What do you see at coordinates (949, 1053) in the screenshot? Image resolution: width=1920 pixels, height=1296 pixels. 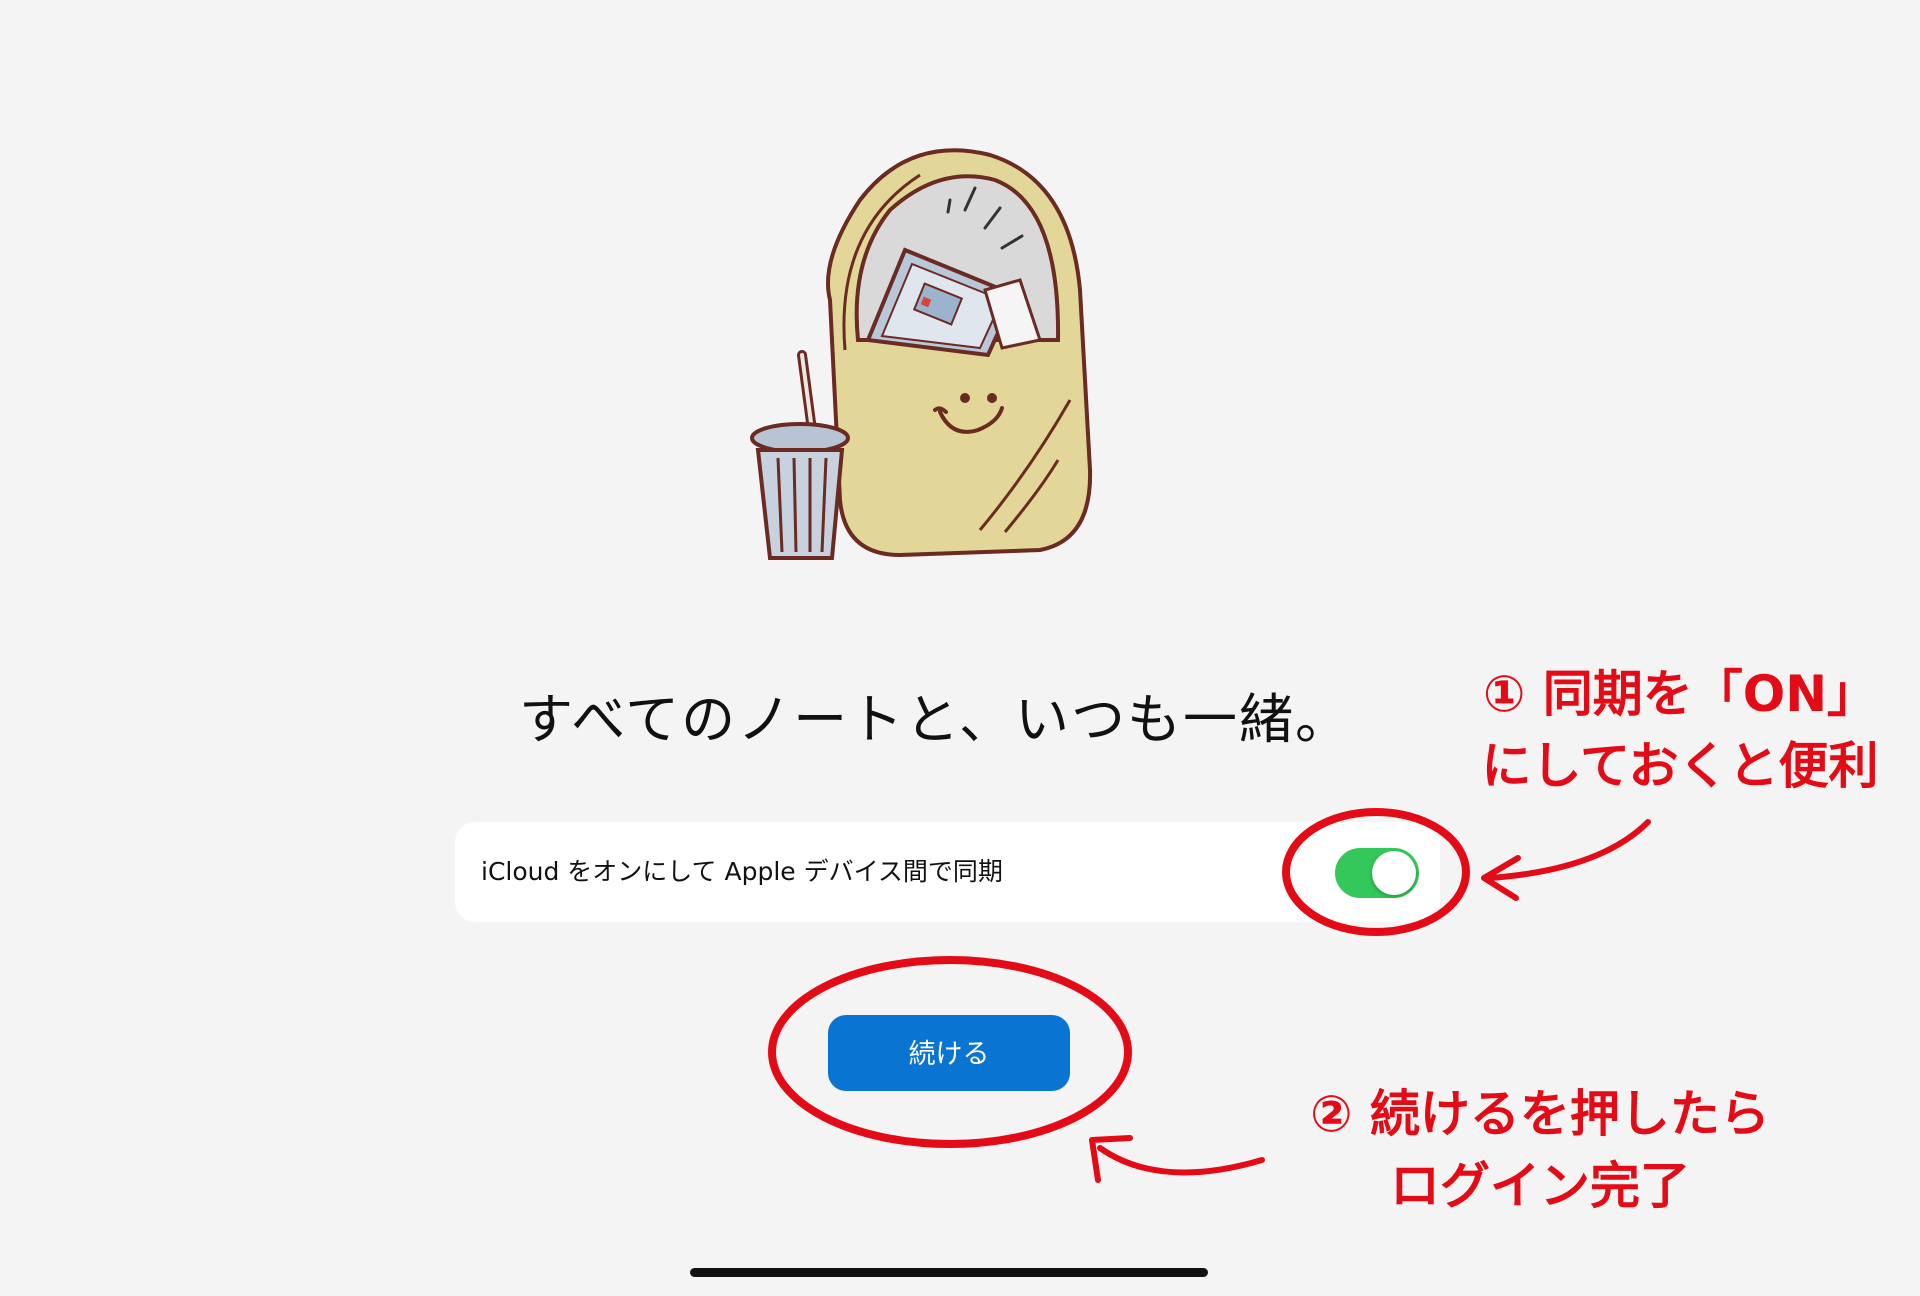 I see `continue-button: 続ける` at bounding box center [949, 1053].